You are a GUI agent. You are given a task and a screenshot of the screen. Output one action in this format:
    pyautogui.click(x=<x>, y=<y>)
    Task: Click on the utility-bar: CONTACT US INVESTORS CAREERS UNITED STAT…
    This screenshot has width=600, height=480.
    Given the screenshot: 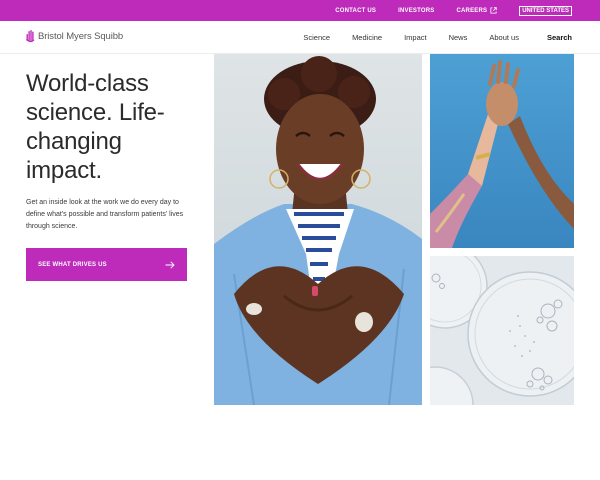 What is the action you would take?
    pyautogui.click(x=300, y=10)
    